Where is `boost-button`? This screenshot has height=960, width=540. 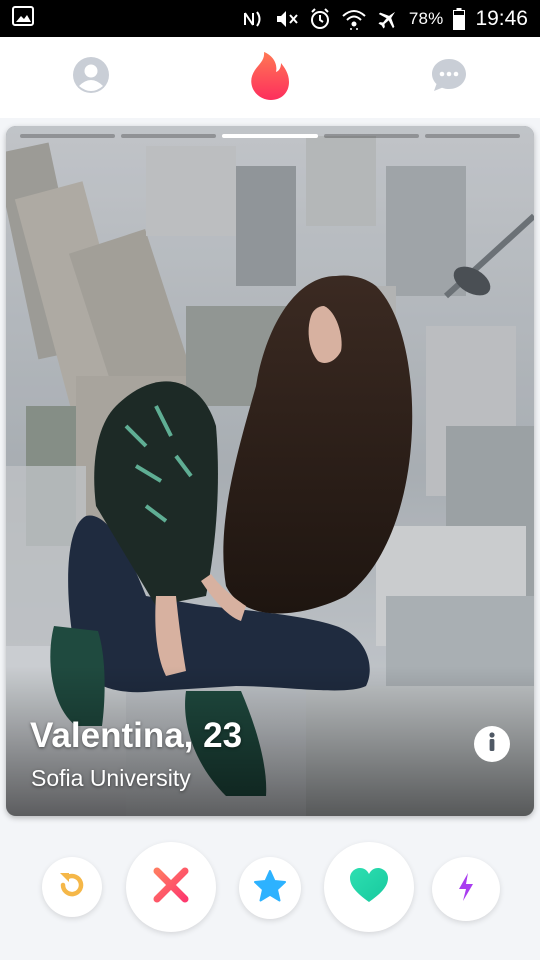
boost-button is located at coordinates (466, 889).